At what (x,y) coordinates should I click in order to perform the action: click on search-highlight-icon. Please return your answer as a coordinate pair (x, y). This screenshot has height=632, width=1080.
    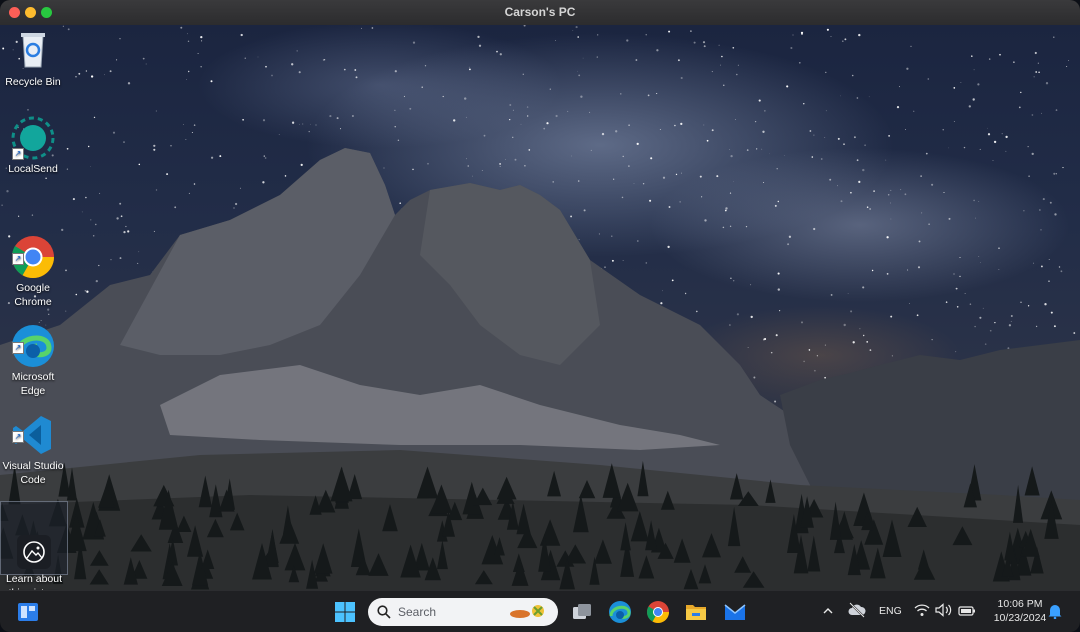
    Looking at the image, I should click on (527, 611).